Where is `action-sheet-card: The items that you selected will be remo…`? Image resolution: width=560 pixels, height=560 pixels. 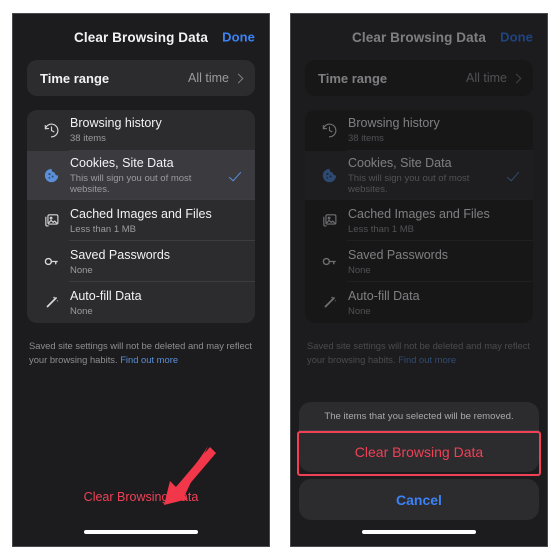
action-sheet-card: The items that you selected will be remo… is located at coordinates (419, 437).